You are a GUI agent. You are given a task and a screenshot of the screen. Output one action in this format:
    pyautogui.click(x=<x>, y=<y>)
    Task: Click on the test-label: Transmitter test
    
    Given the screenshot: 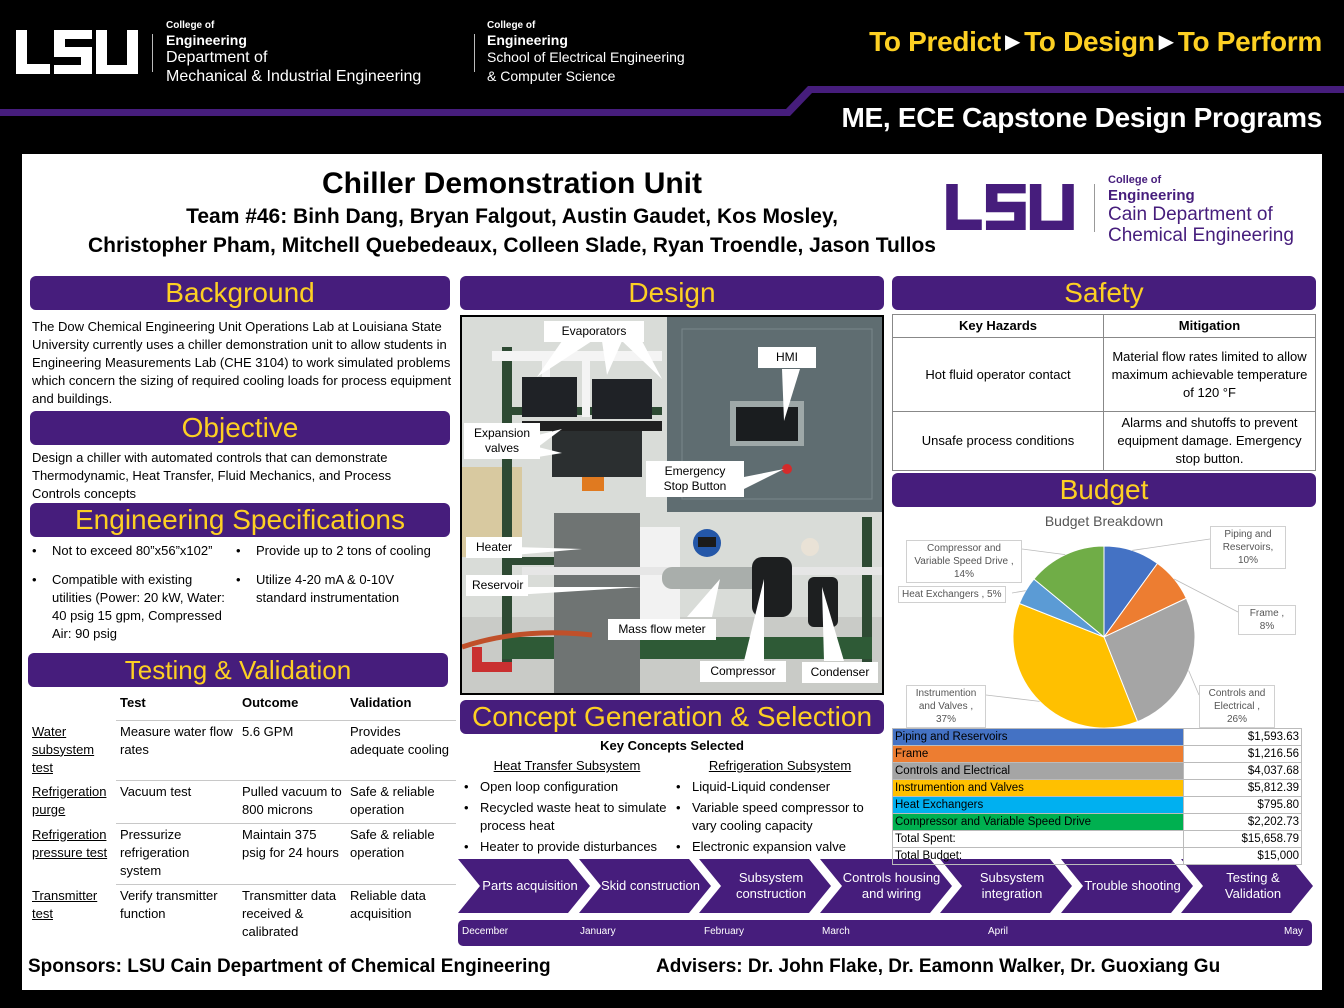 What is the action you would take?
    pyautogui.click(x=65, y=904)
    